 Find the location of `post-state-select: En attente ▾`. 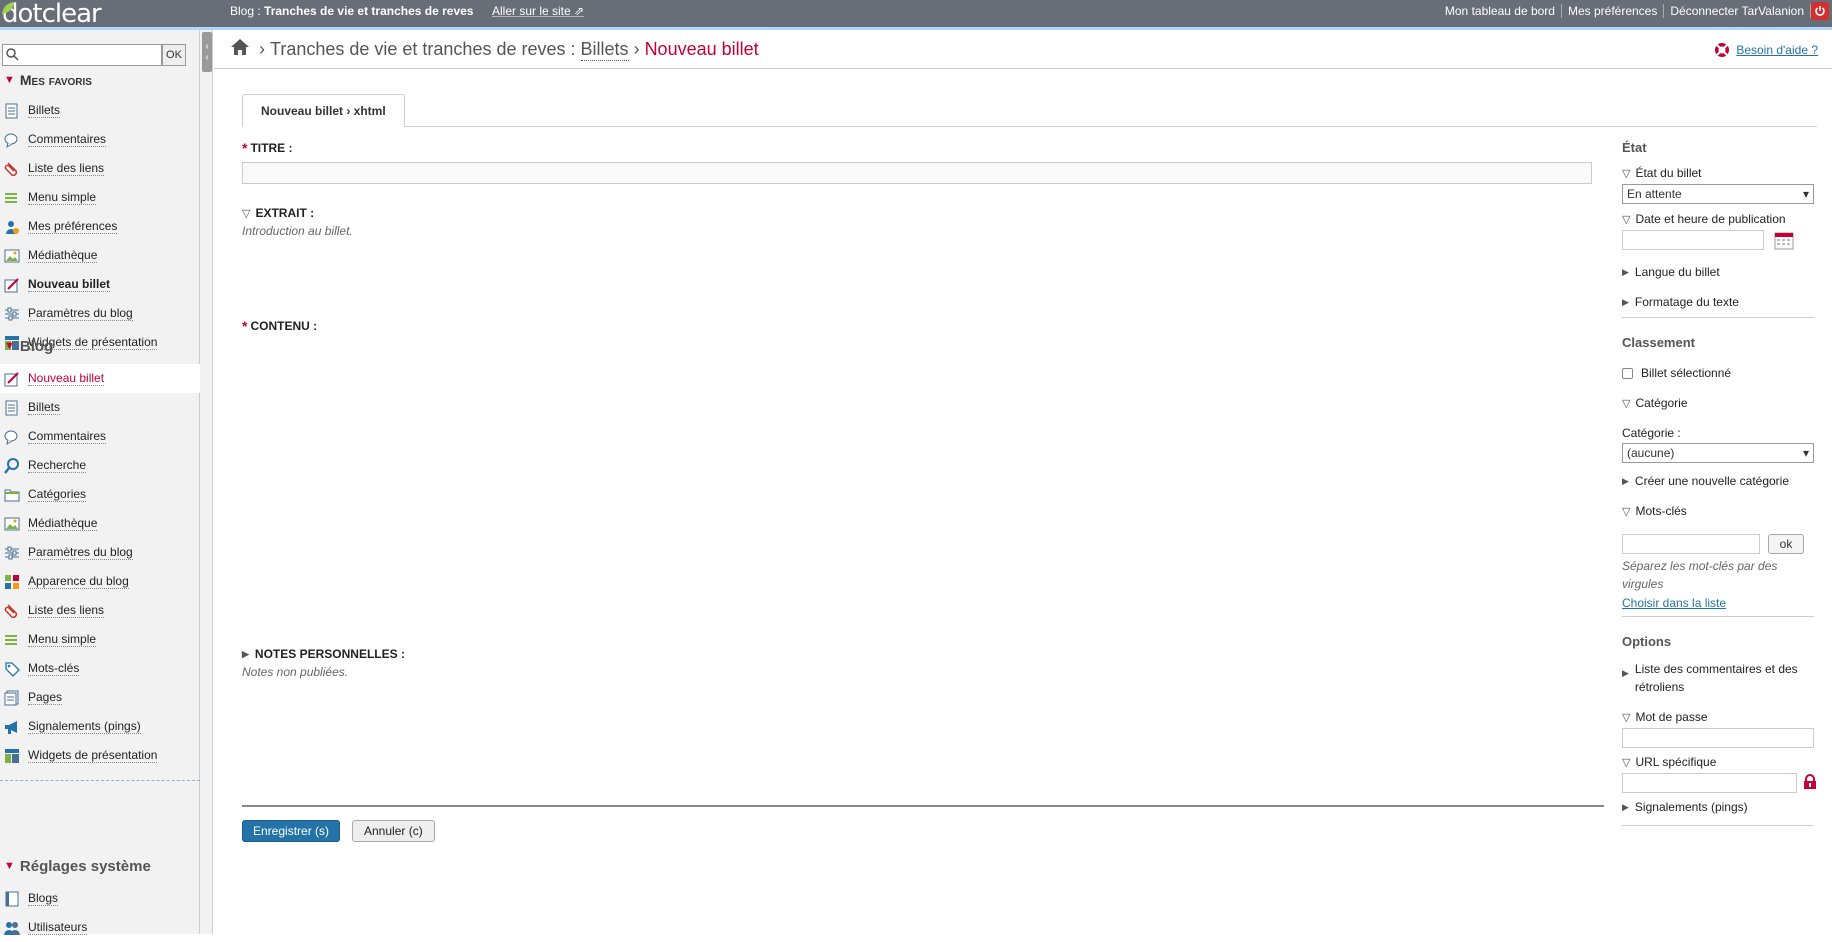

post-state-select: En attente ▾ is located at coordinates (1718, 194).